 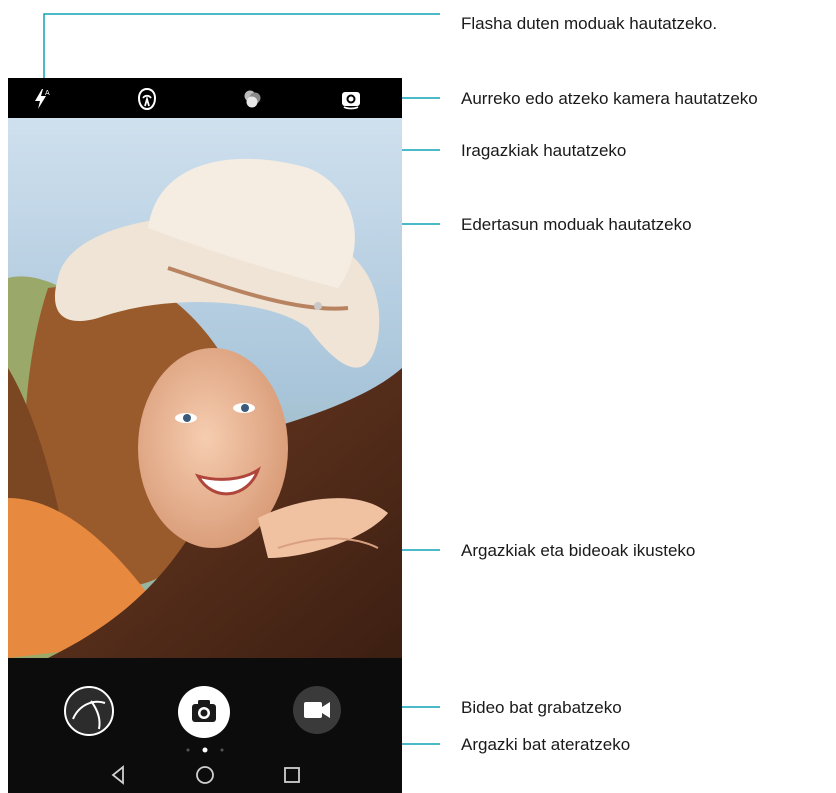 I want to click on switch-camera-icon, so click(x=351, y=99).